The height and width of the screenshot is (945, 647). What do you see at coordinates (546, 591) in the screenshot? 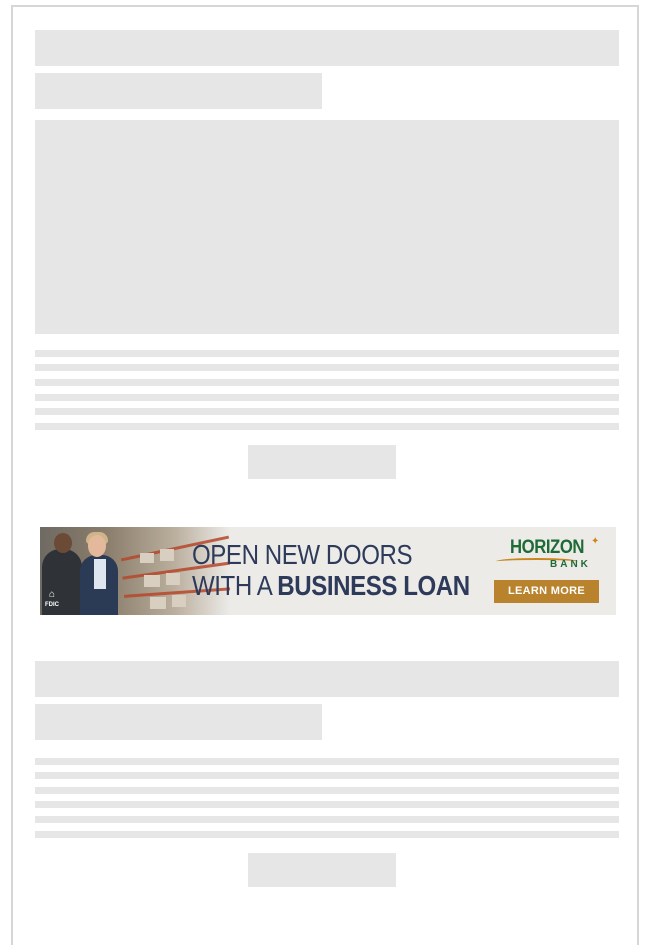
I see `learn-more-button: LEARN MORE` at bounding box center [546, 591].